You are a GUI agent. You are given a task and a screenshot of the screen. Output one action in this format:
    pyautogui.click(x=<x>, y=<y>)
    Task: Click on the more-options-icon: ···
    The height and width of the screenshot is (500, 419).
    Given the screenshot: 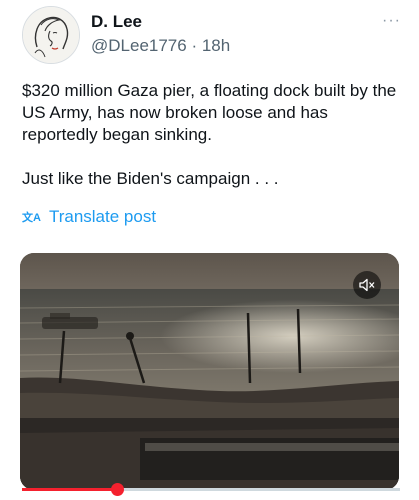 What is the action you would take?
    pyautogui.click(x=391, y=20)
    